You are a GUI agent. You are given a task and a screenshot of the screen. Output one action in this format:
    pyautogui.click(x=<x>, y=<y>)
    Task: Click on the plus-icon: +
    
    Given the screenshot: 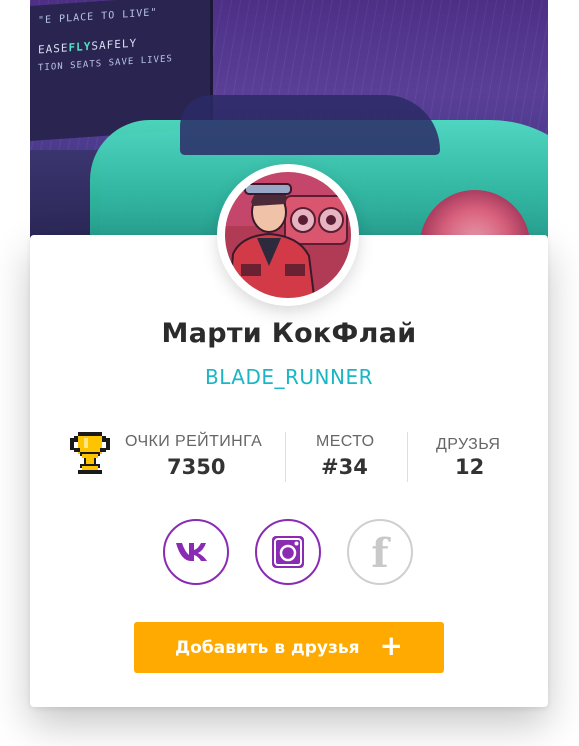 What is the action you would take?
    pyautogui.click(x=391, y=645)
    